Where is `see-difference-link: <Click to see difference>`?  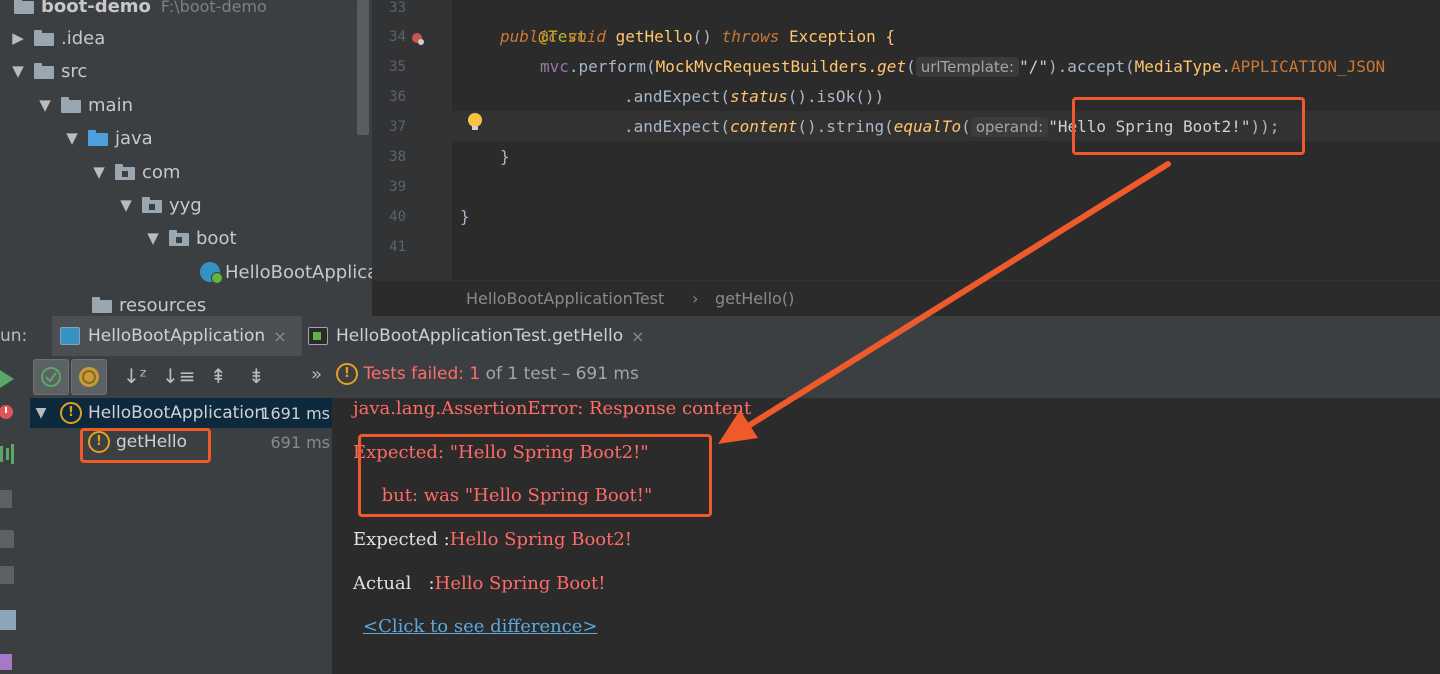 see-difference-link: <Click to see difference> is located at coordinates (480, 626).